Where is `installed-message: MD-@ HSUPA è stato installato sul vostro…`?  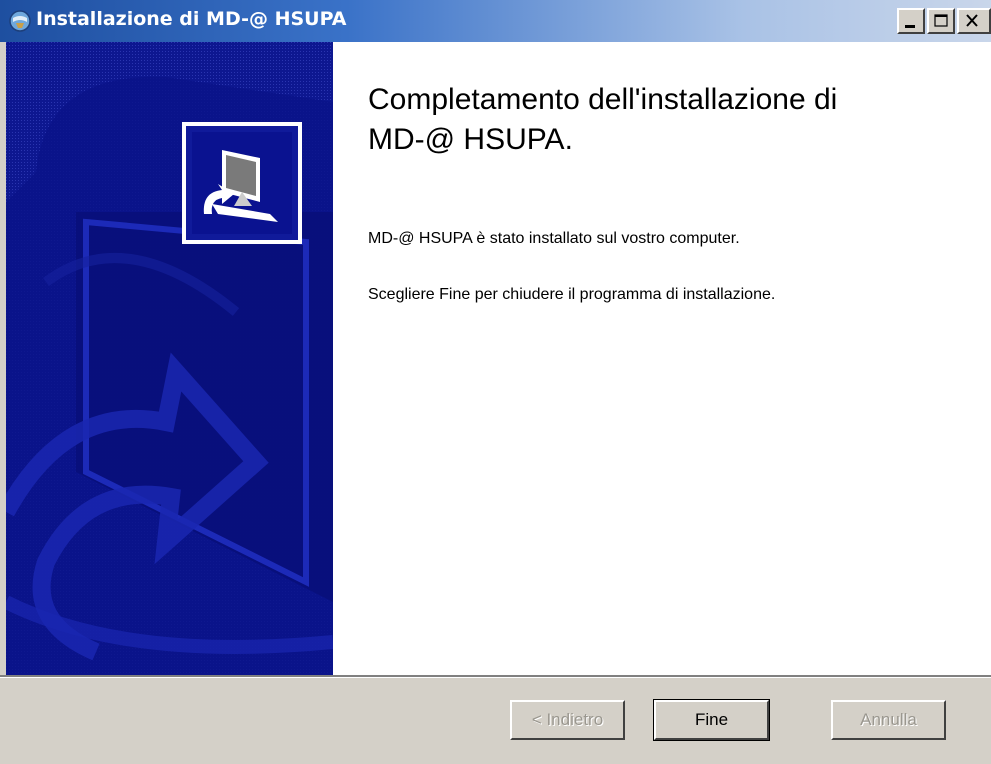
installed-message: MD-@ HSUPA è stato installato sul vostro… is located at coordinates (554, 238).